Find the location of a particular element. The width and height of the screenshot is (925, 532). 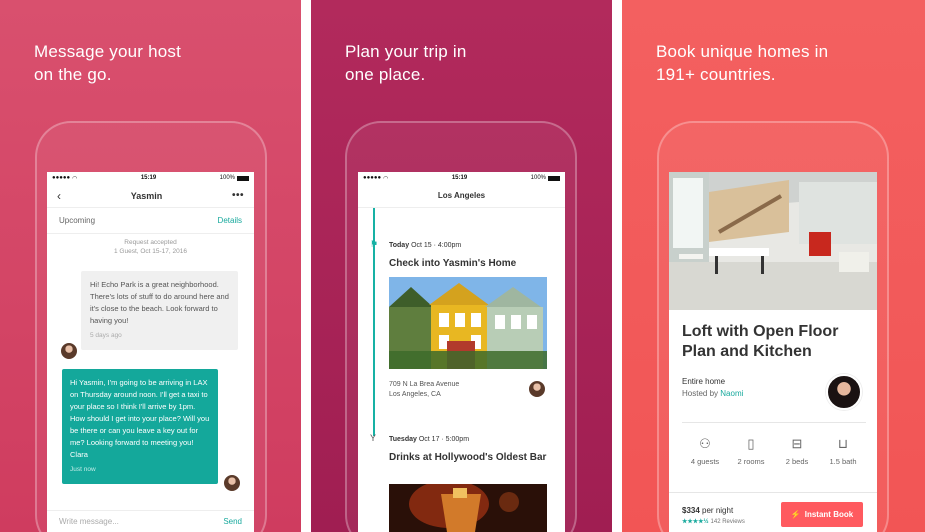

amenity-beds: ⊟ 2 beds is located at coordinates (797, 450).